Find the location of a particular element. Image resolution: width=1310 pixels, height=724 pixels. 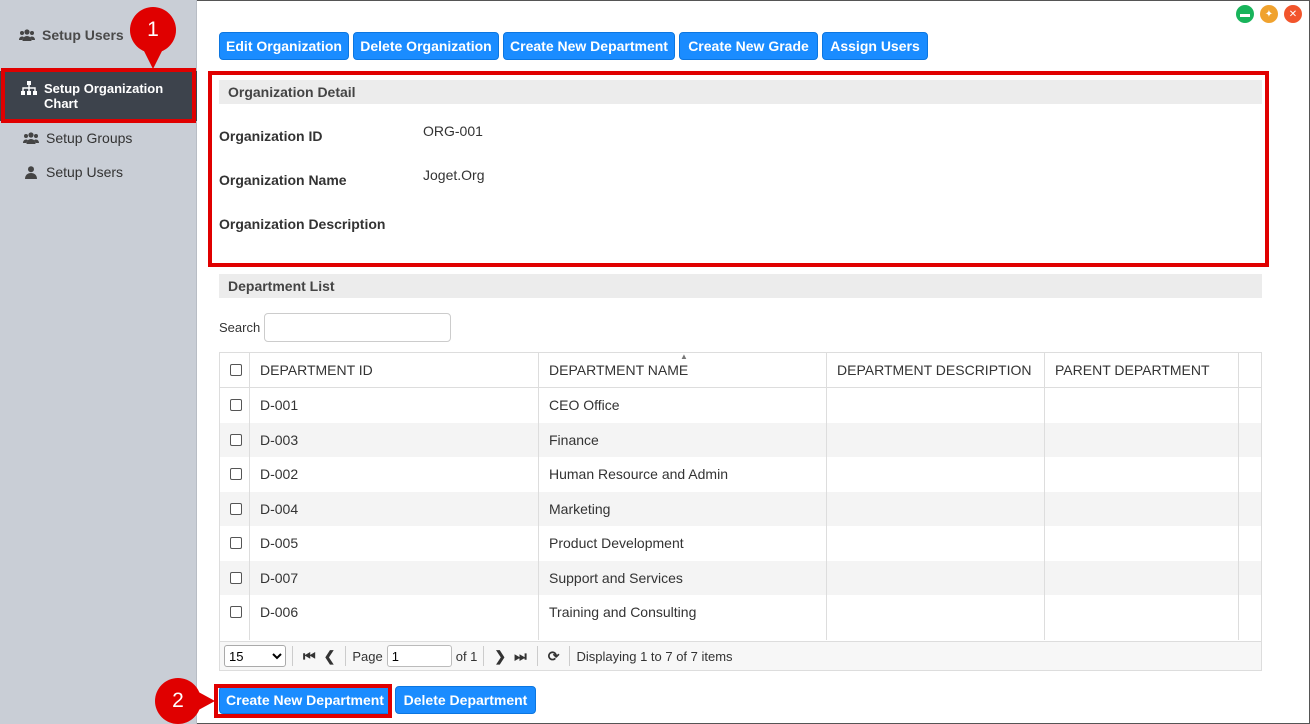

table-row: D-001 CEO Office is located at coordinates (740, 405).